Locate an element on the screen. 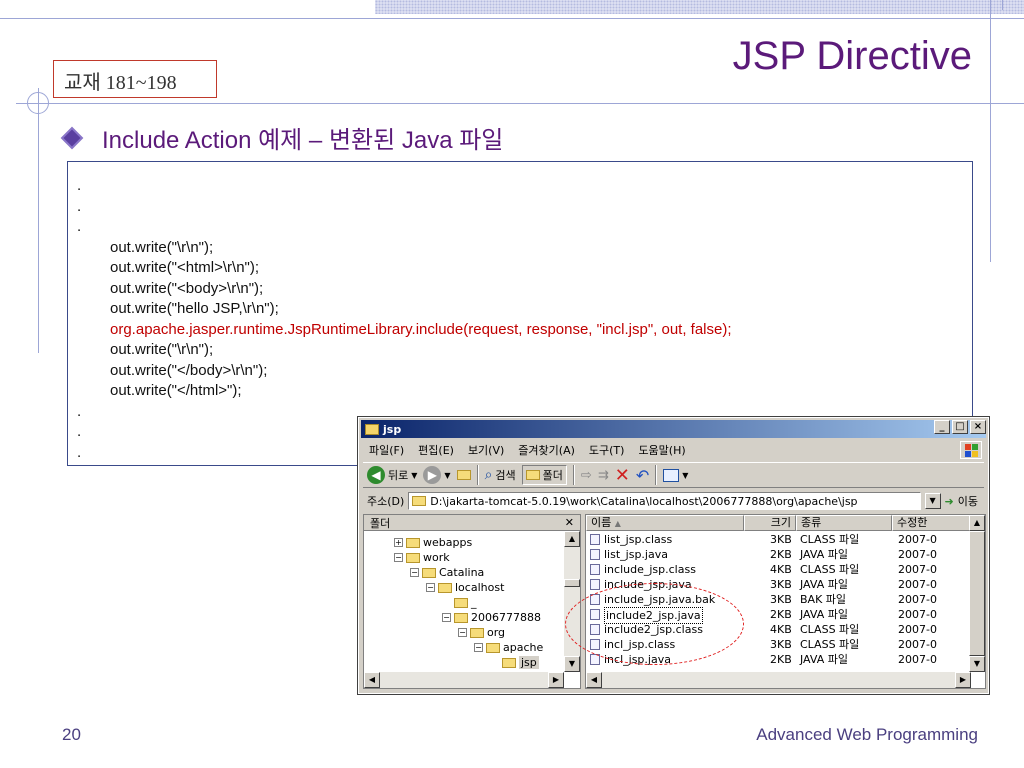 The width and height of the screenshot is (1024, 768). tree-item: jsp is located at coordinates (514, 662).